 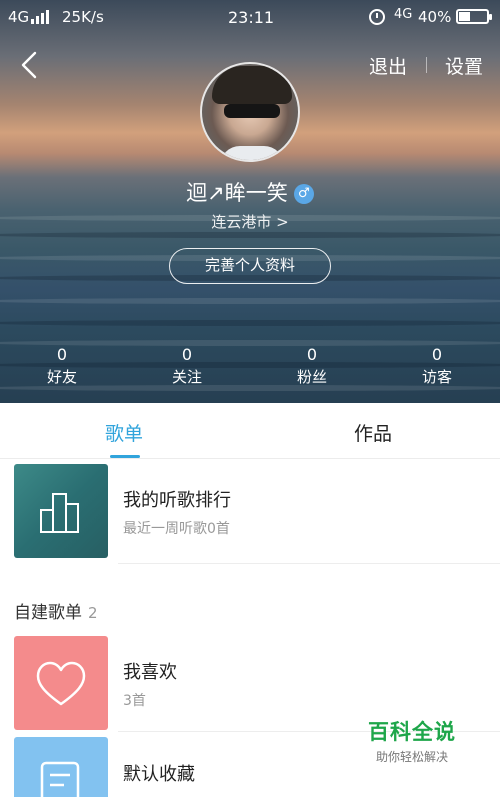 What do you see at coordinates (250, 221) in the screenshot?
I see `city-link: 连云港市 >` at bounding box center [250, 221].